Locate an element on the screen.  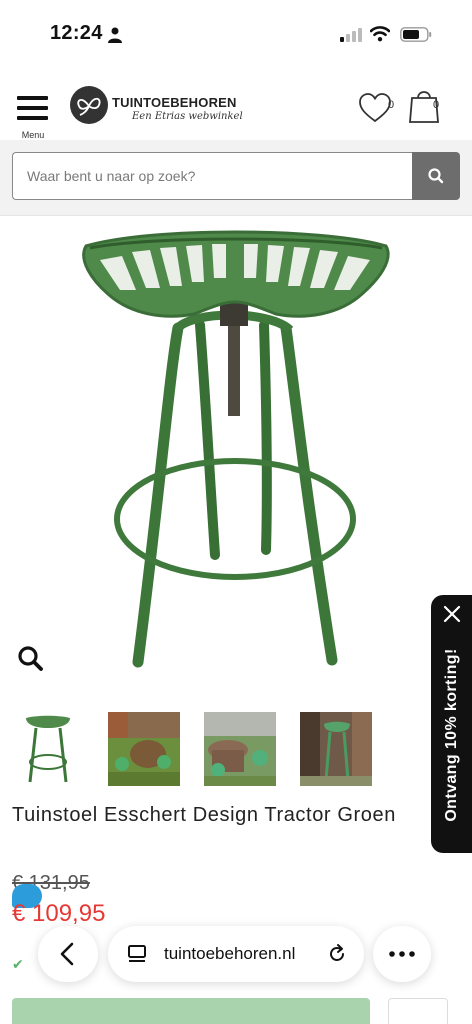
more-options-button is located at coordinates (402, 954).